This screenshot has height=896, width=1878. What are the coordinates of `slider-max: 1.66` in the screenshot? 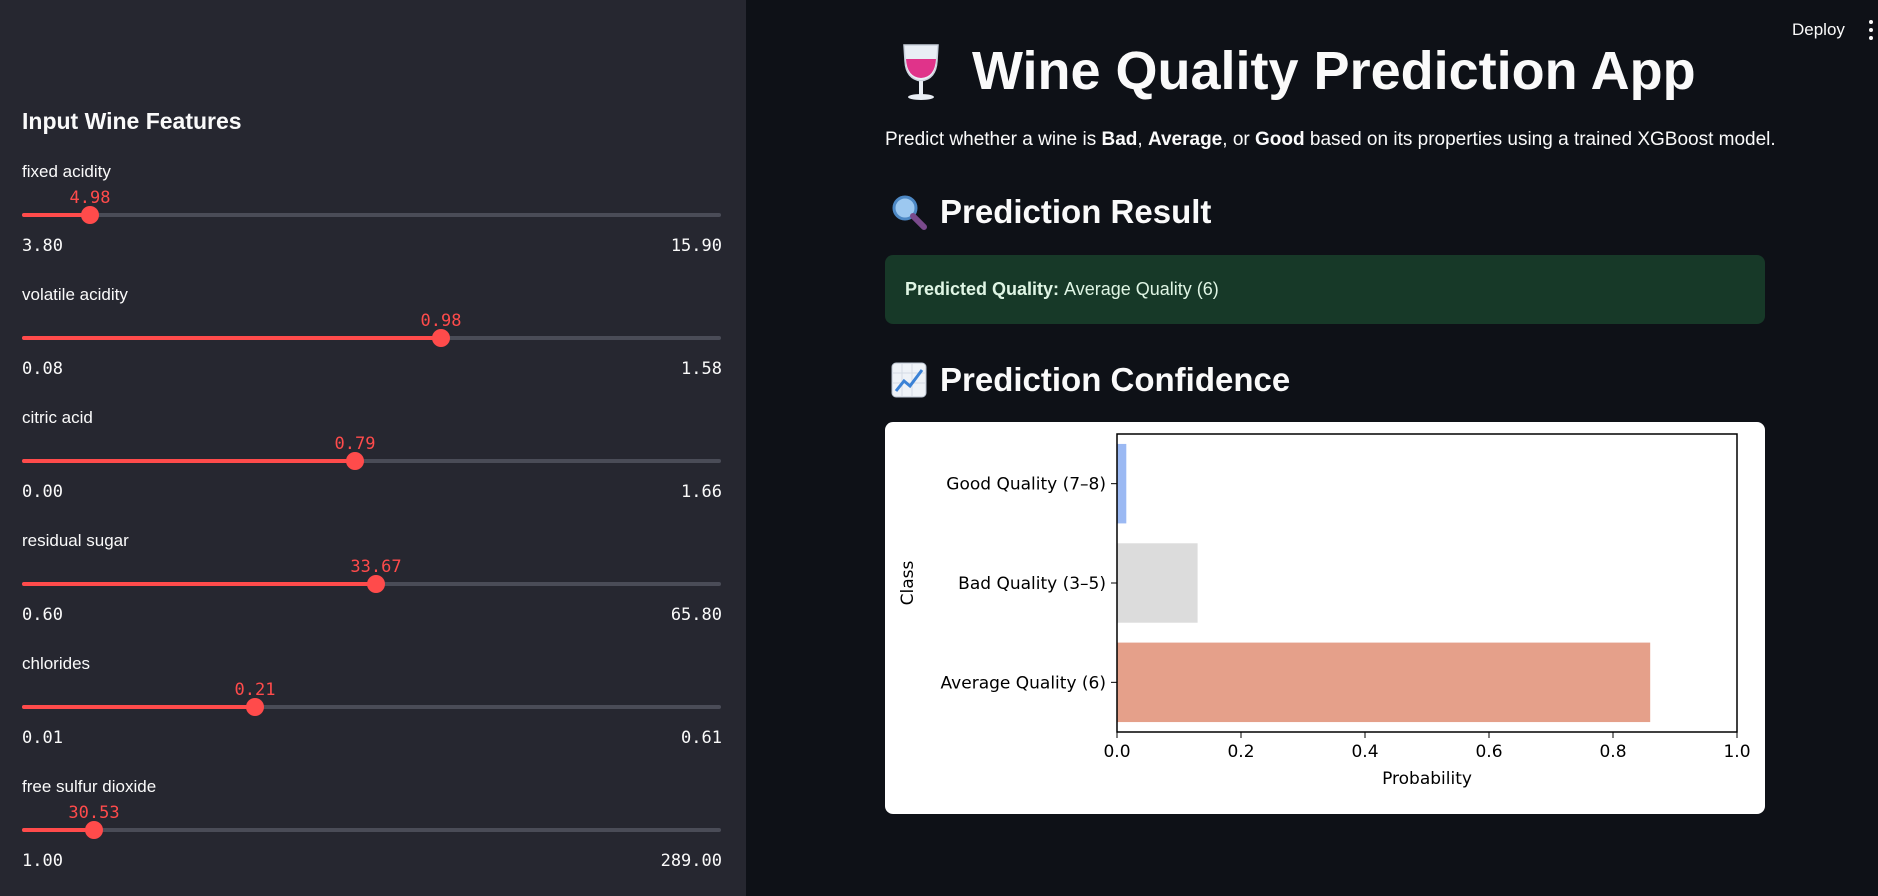 It's located at (701, 492).